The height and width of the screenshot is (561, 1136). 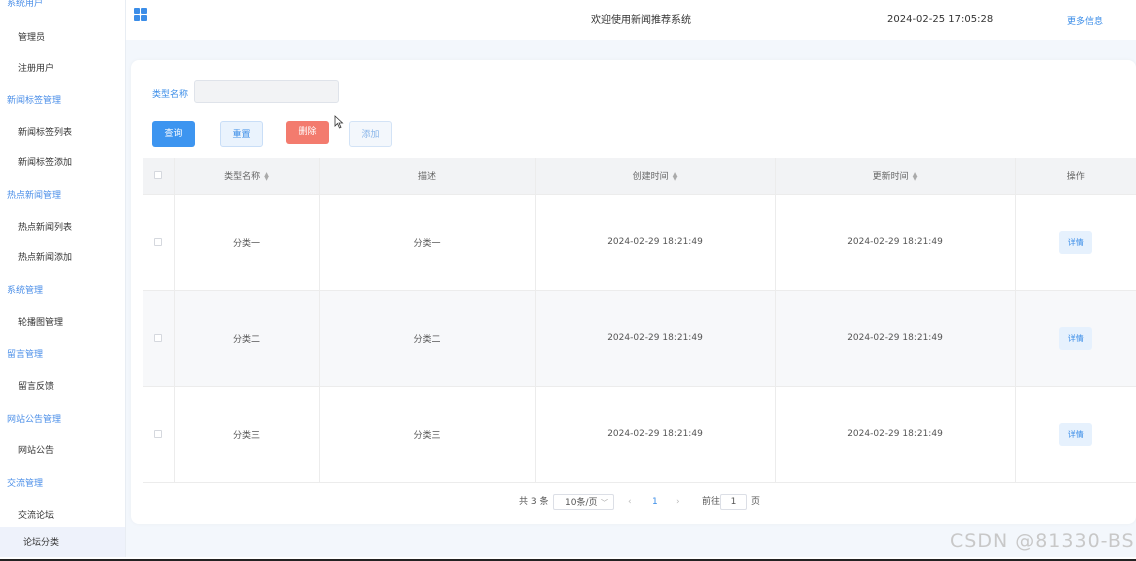 What do you see at coordinates (630, 502) in the screenshot?
I see `chevron-left-icon: ‹` at bounding box center [630, 502].